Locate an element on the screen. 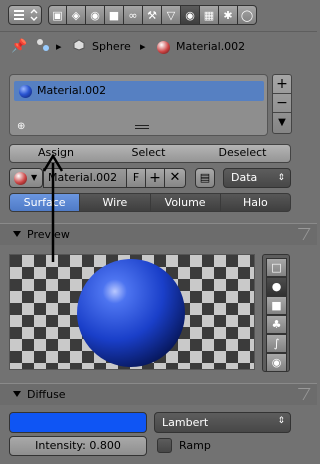 The height and width of the screenshot is (464, 320). object-small-icon is located at coordinates (79, 46).